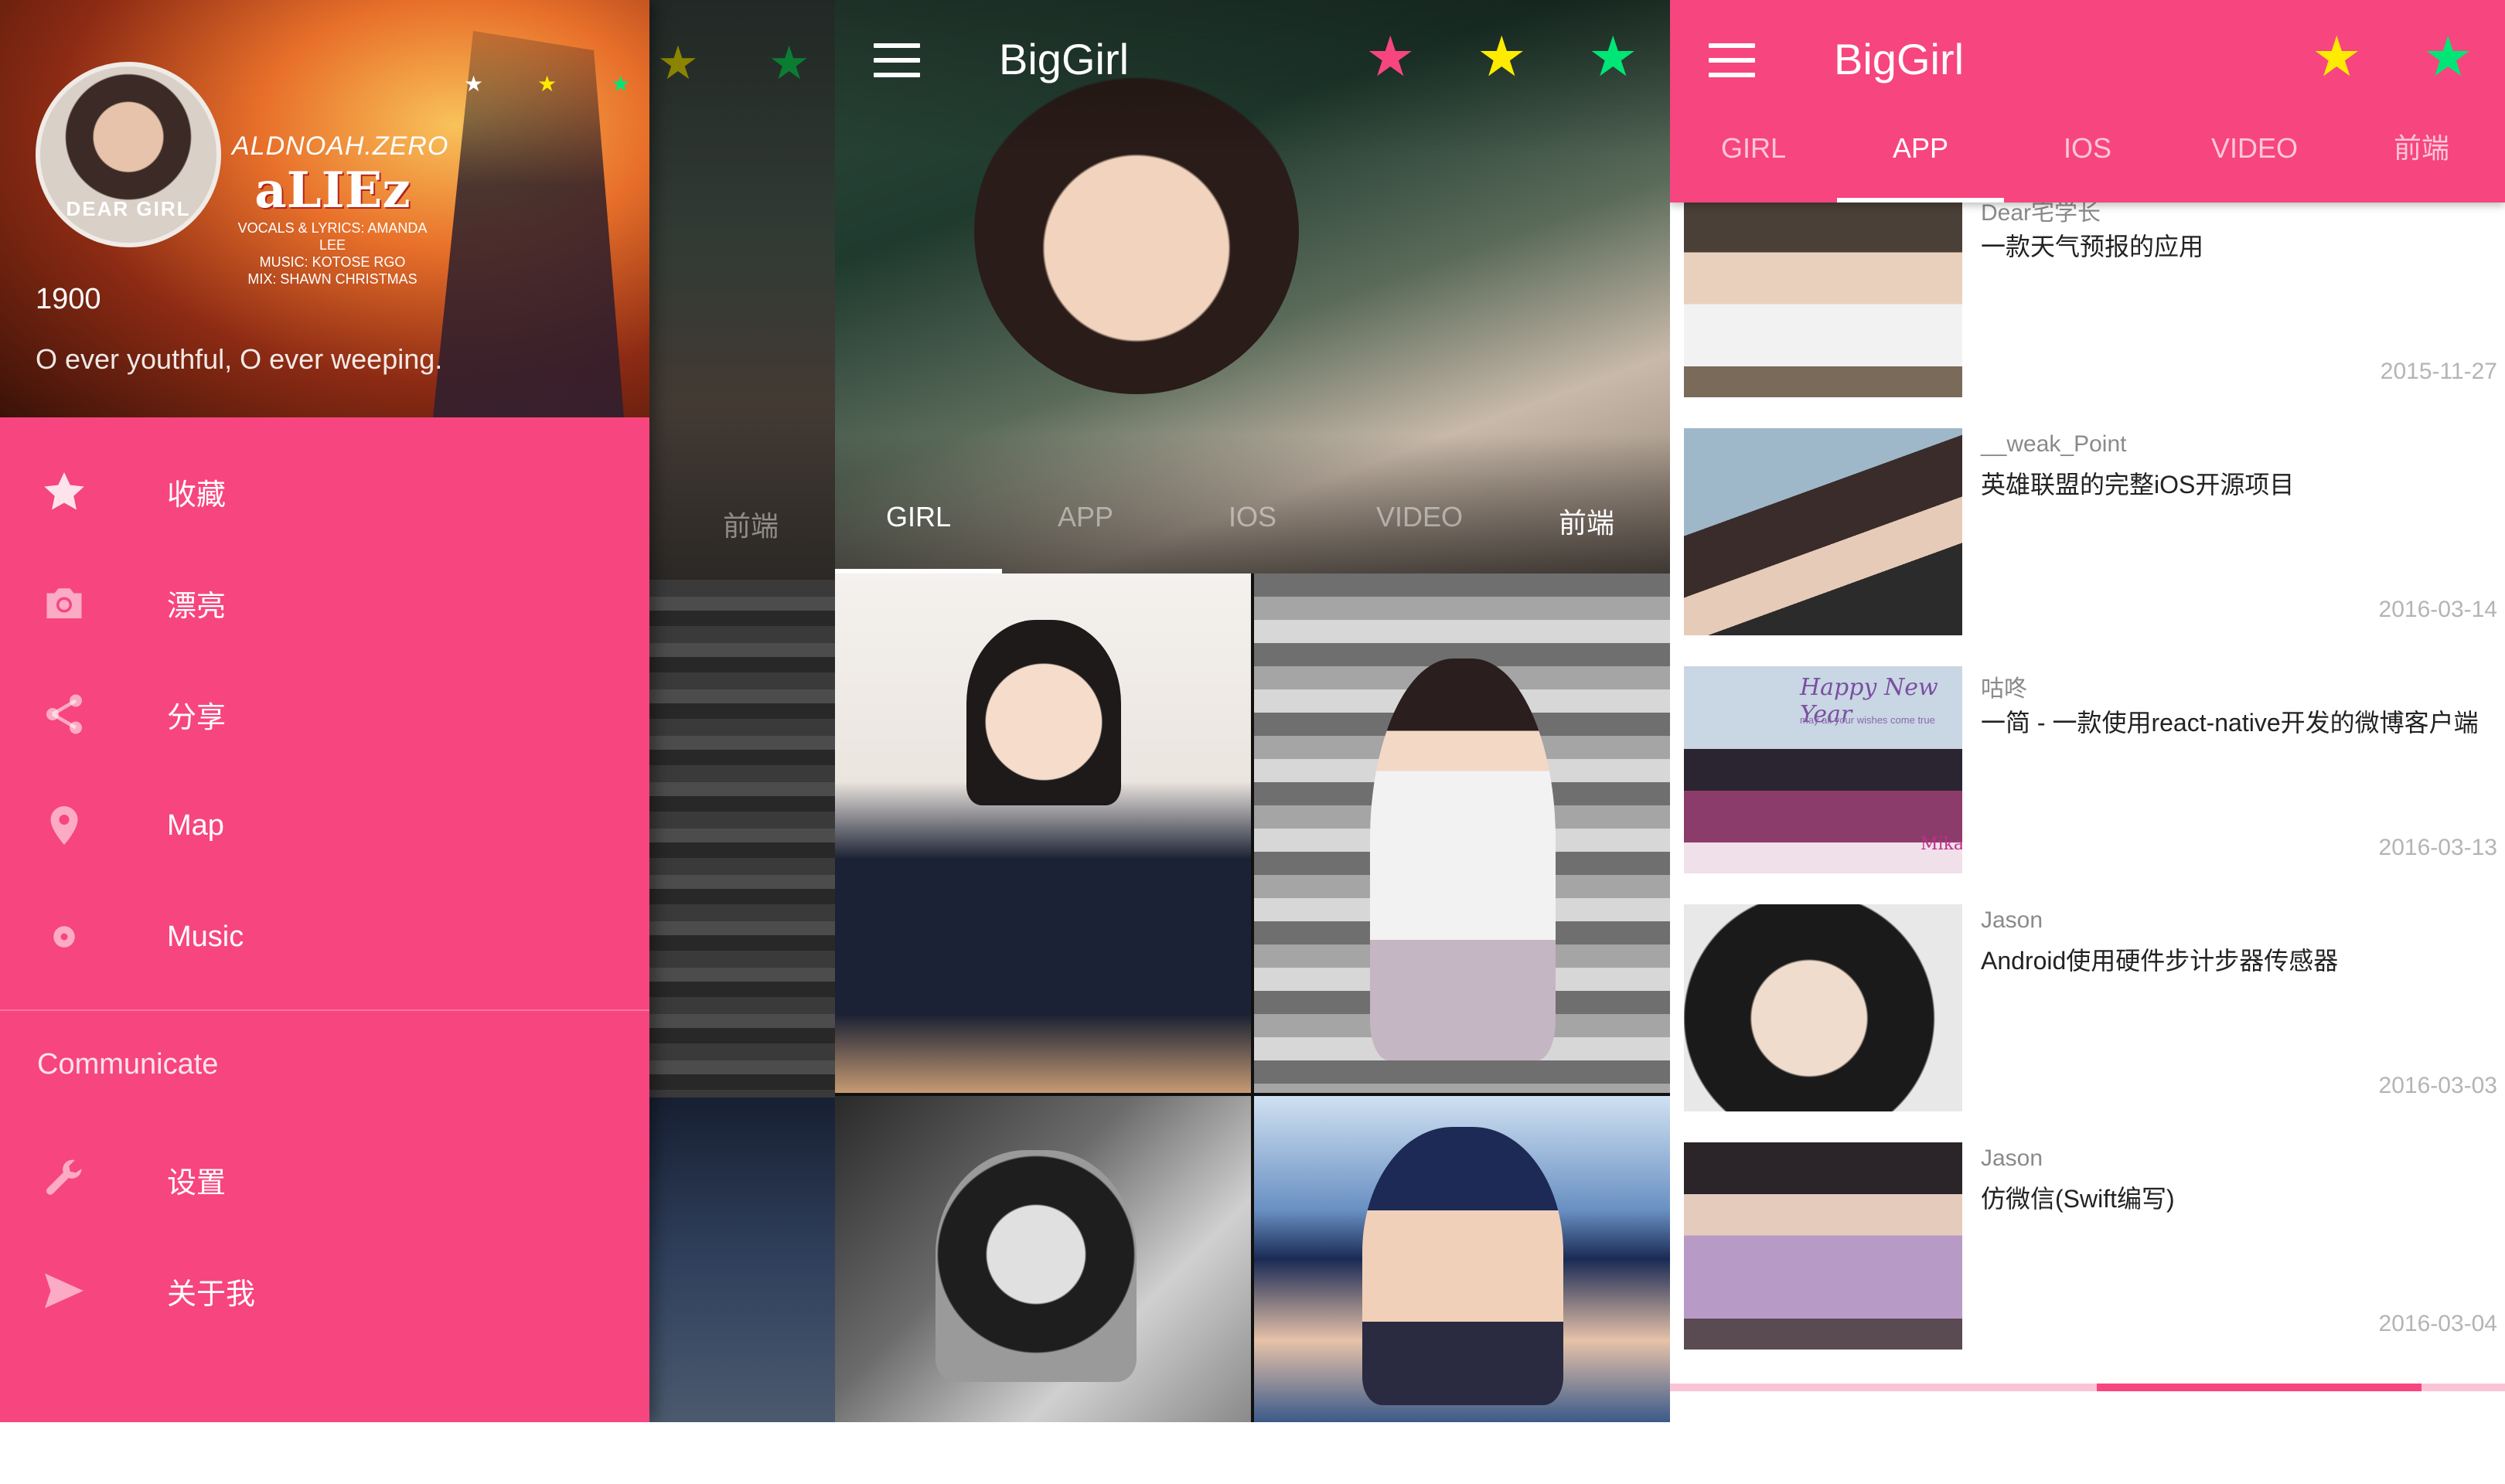 The height and width of the screenshot is (1484, 2505). Describe the element at coordinates (324, 491) in the screenshot. I see `menu-item-favorites: 收藏` at that location.